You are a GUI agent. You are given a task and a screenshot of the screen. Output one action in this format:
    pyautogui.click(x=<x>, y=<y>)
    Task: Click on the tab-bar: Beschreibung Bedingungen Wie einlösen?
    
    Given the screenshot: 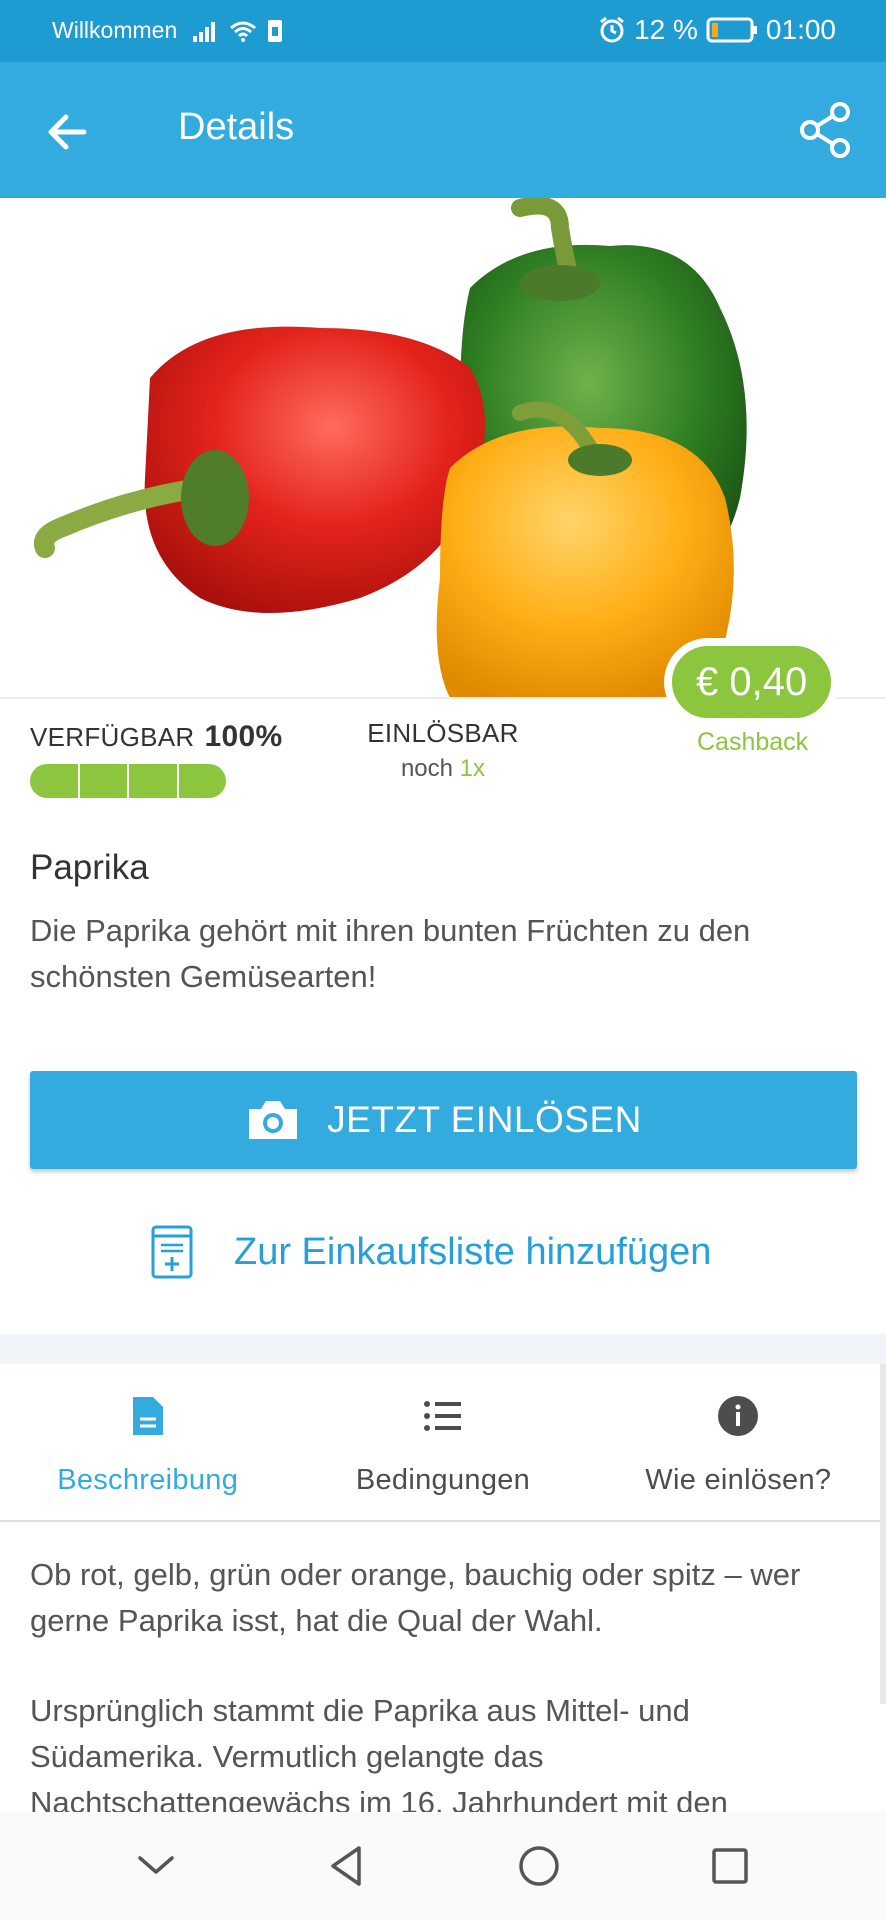 What is the action you would take?
    pyautogui.click(x=443, y=1443)
    